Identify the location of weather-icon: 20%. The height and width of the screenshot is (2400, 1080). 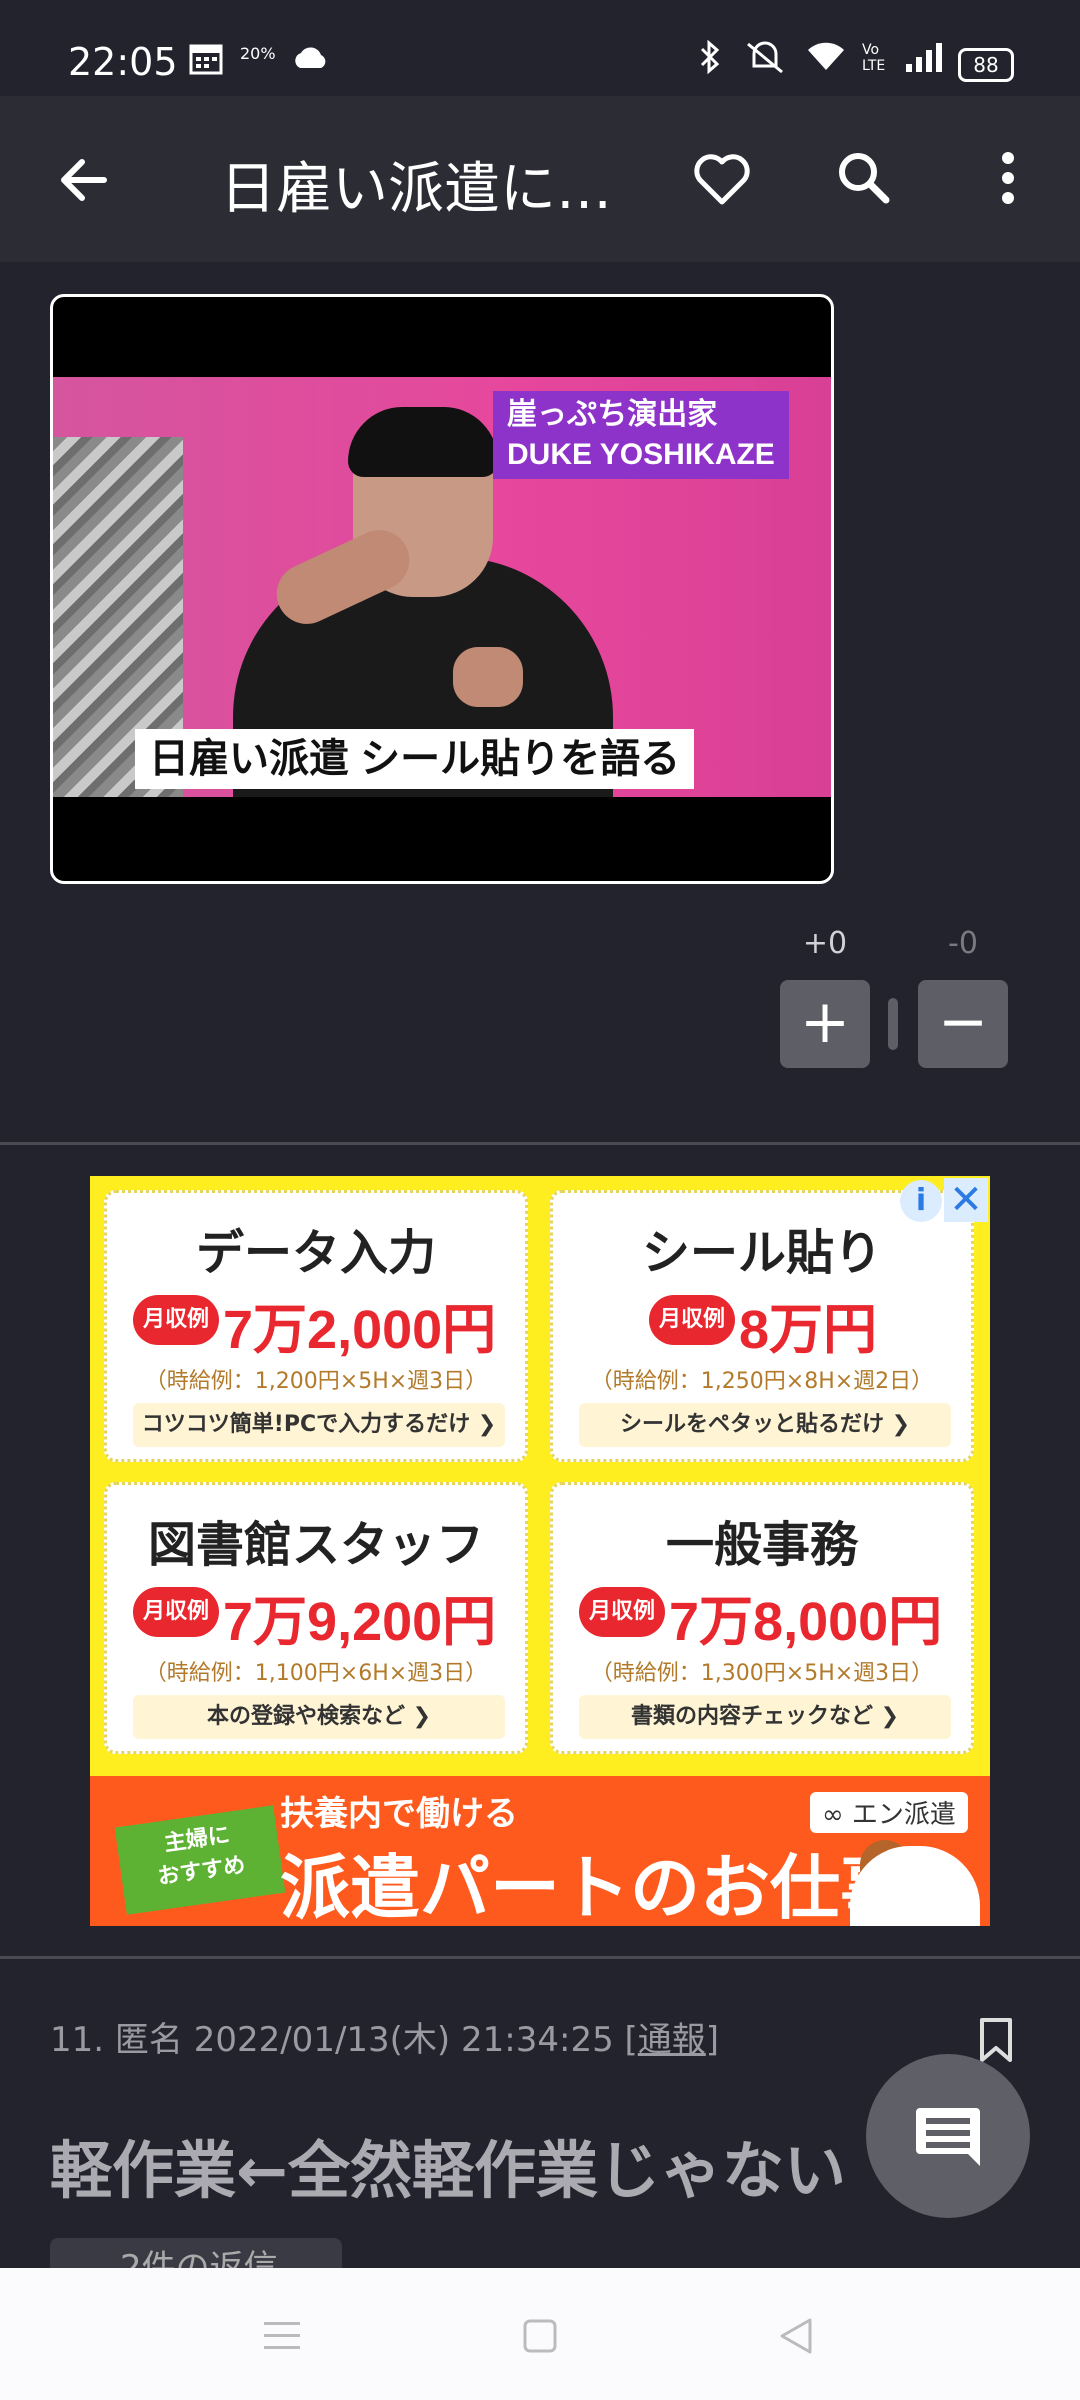
(258, 53).